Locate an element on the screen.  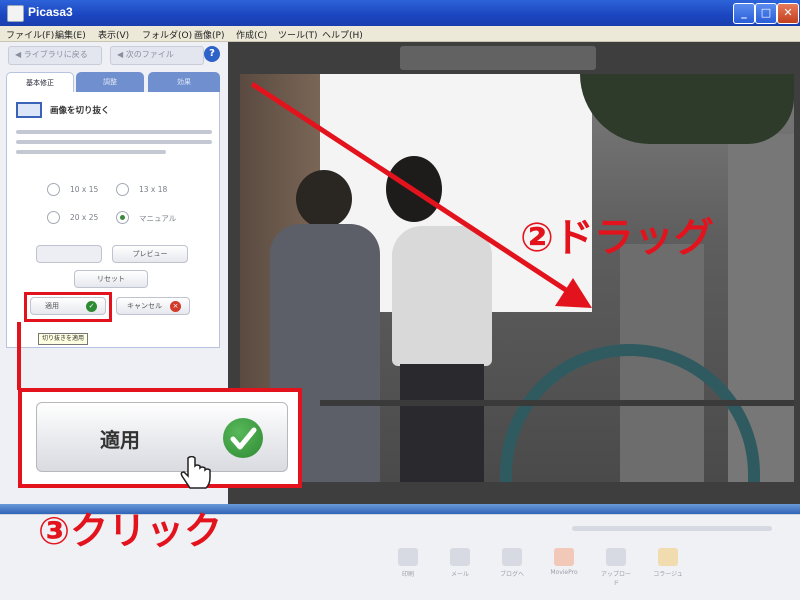
upload-icon is located at coordinates (616, 557).